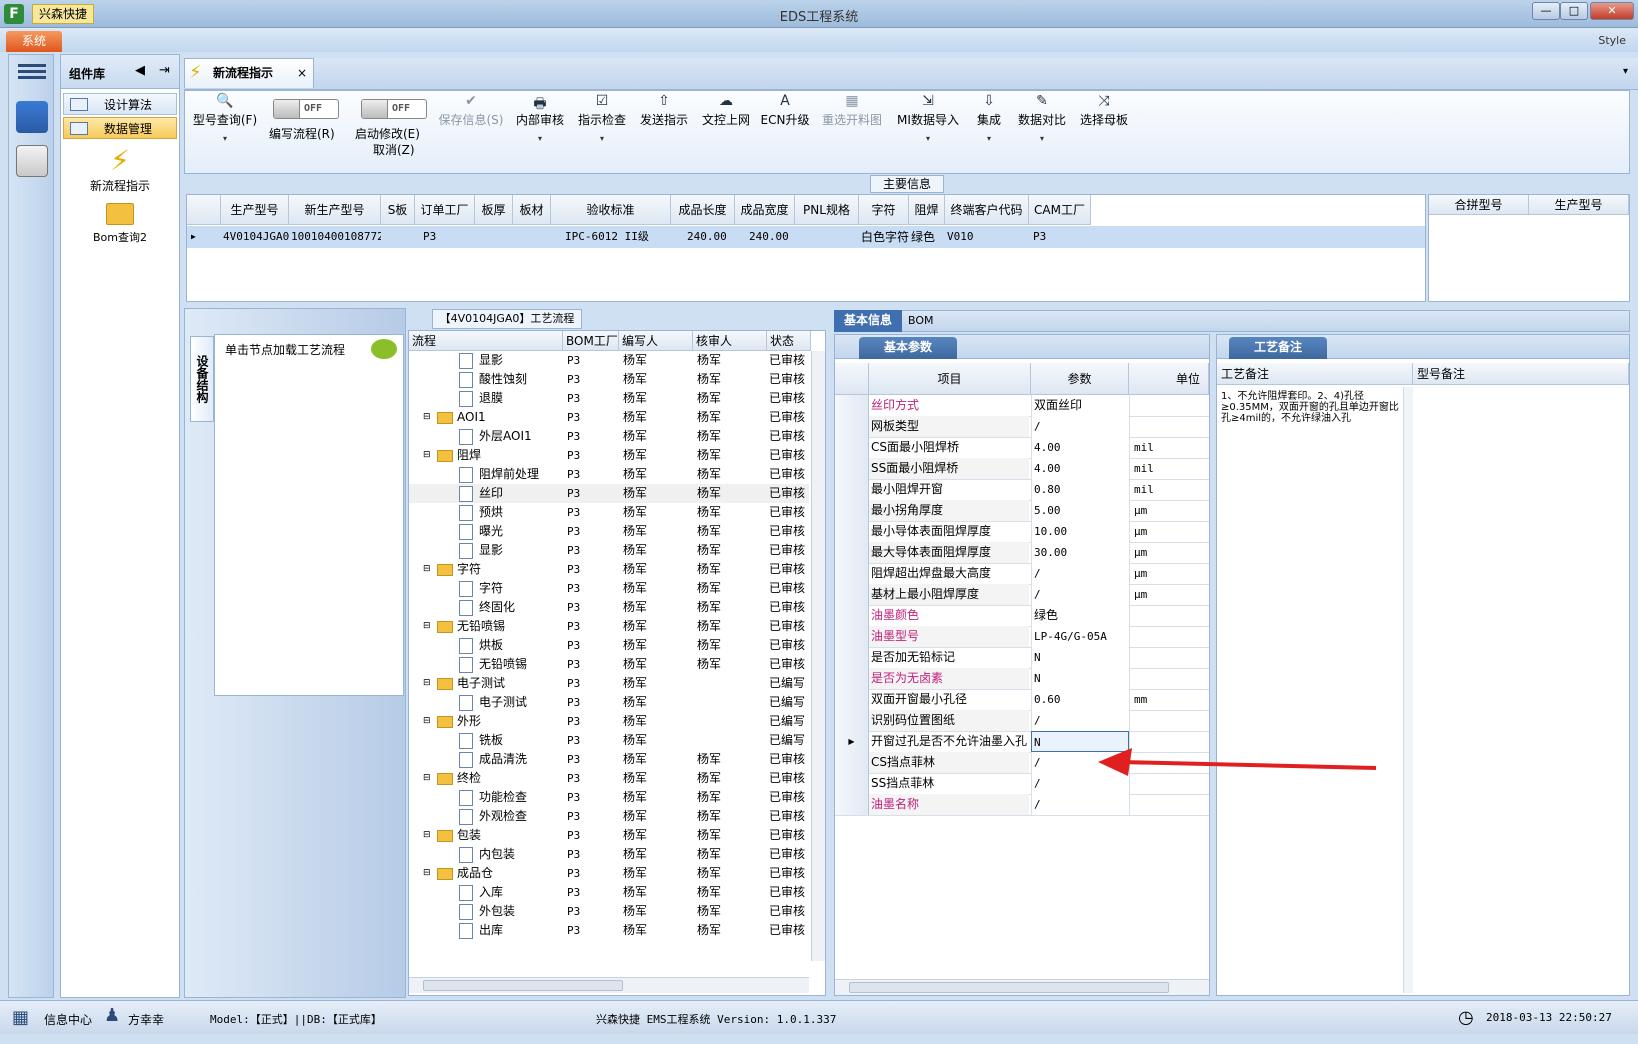  I want to click on tree-row: 无铅喷锡 P3 杨军 杨军 已审核, so click(609, 664).